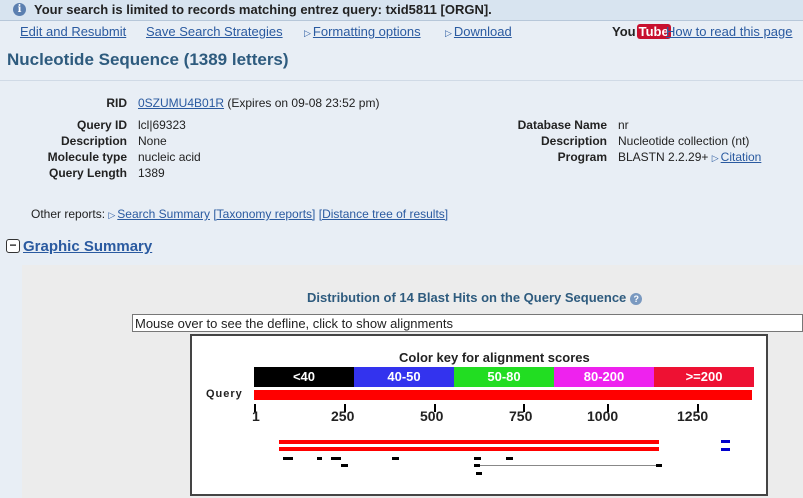 Image resolution: width=803 pixels, height=498 pixels. What do you see at coordinates (116, 103) in the screenshot?
I see `rid-label: RID` at bounding box center [116, 103].